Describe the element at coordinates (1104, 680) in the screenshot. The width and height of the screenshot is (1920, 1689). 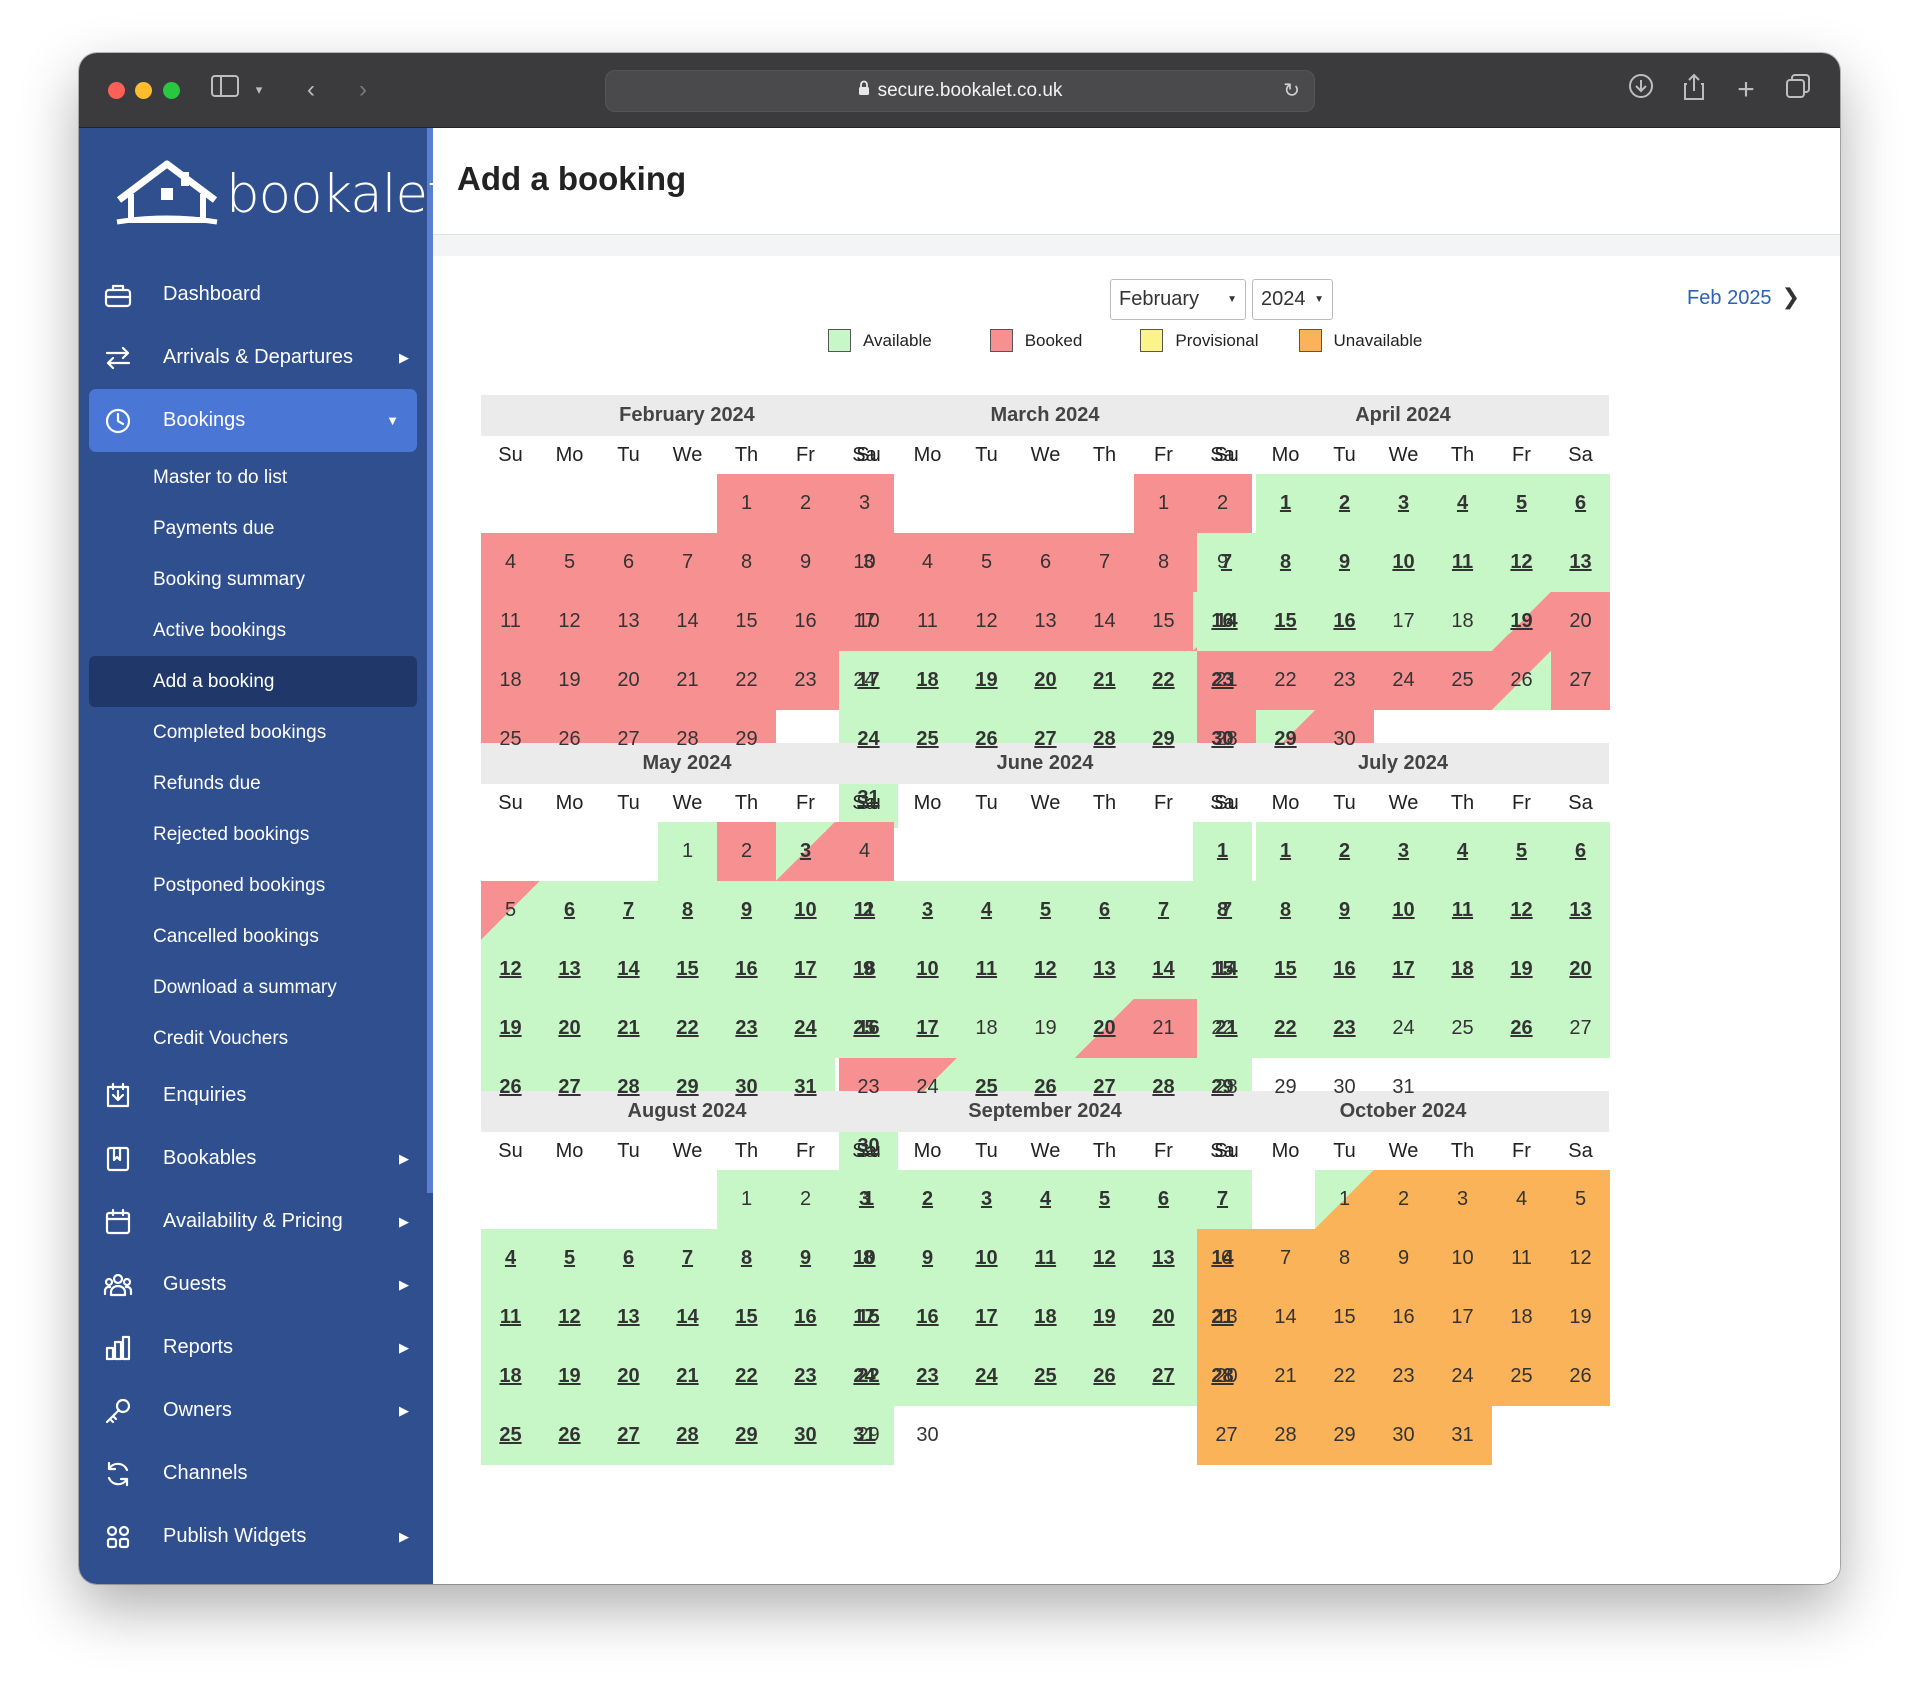
I see `calendar-day: 21` at that location.